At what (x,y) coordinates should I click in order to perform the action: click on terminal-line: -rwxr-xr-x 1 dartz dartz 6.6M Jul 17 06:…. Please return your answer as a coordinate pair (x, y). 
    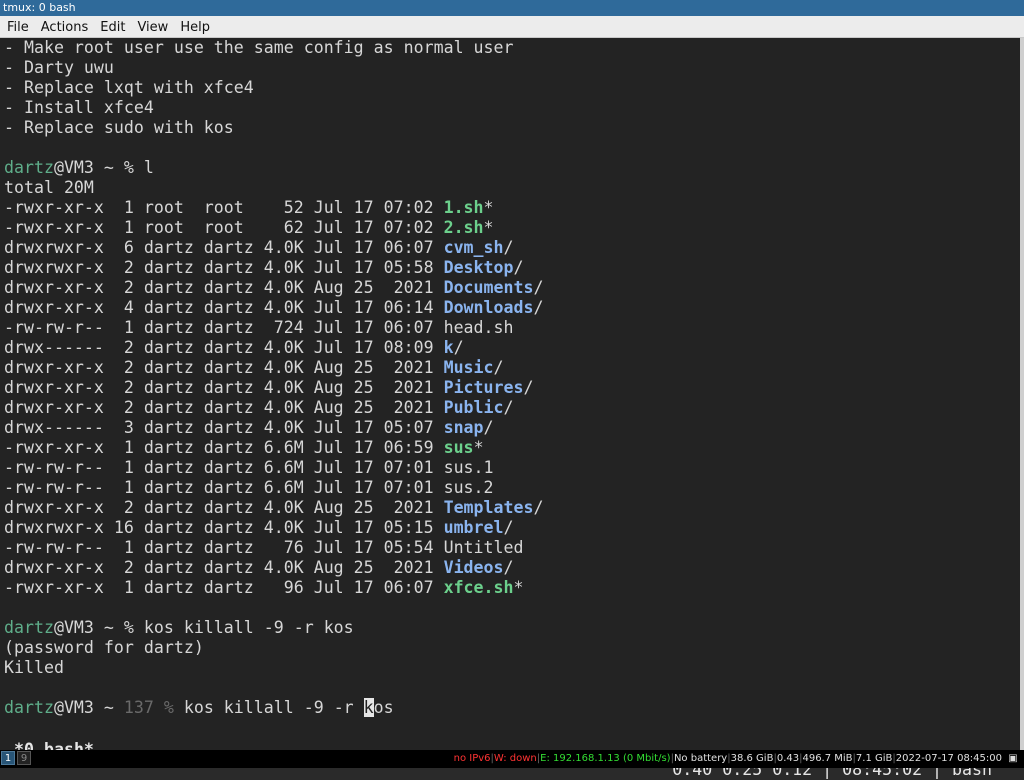
    Looking at the image, I should click on (510, 448).